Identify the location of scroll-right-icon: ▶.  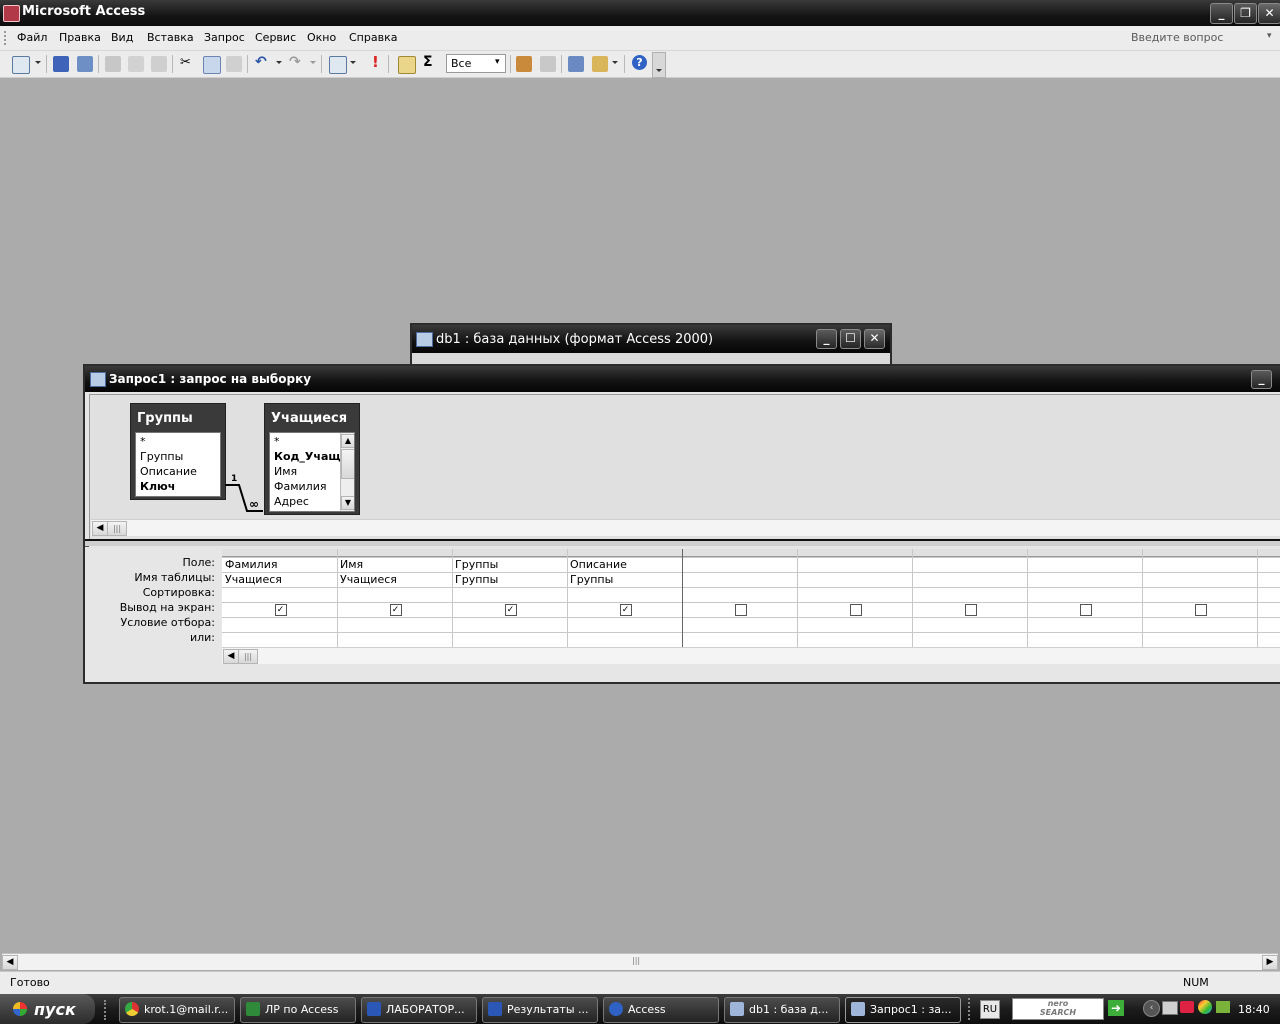
(1270, 962).